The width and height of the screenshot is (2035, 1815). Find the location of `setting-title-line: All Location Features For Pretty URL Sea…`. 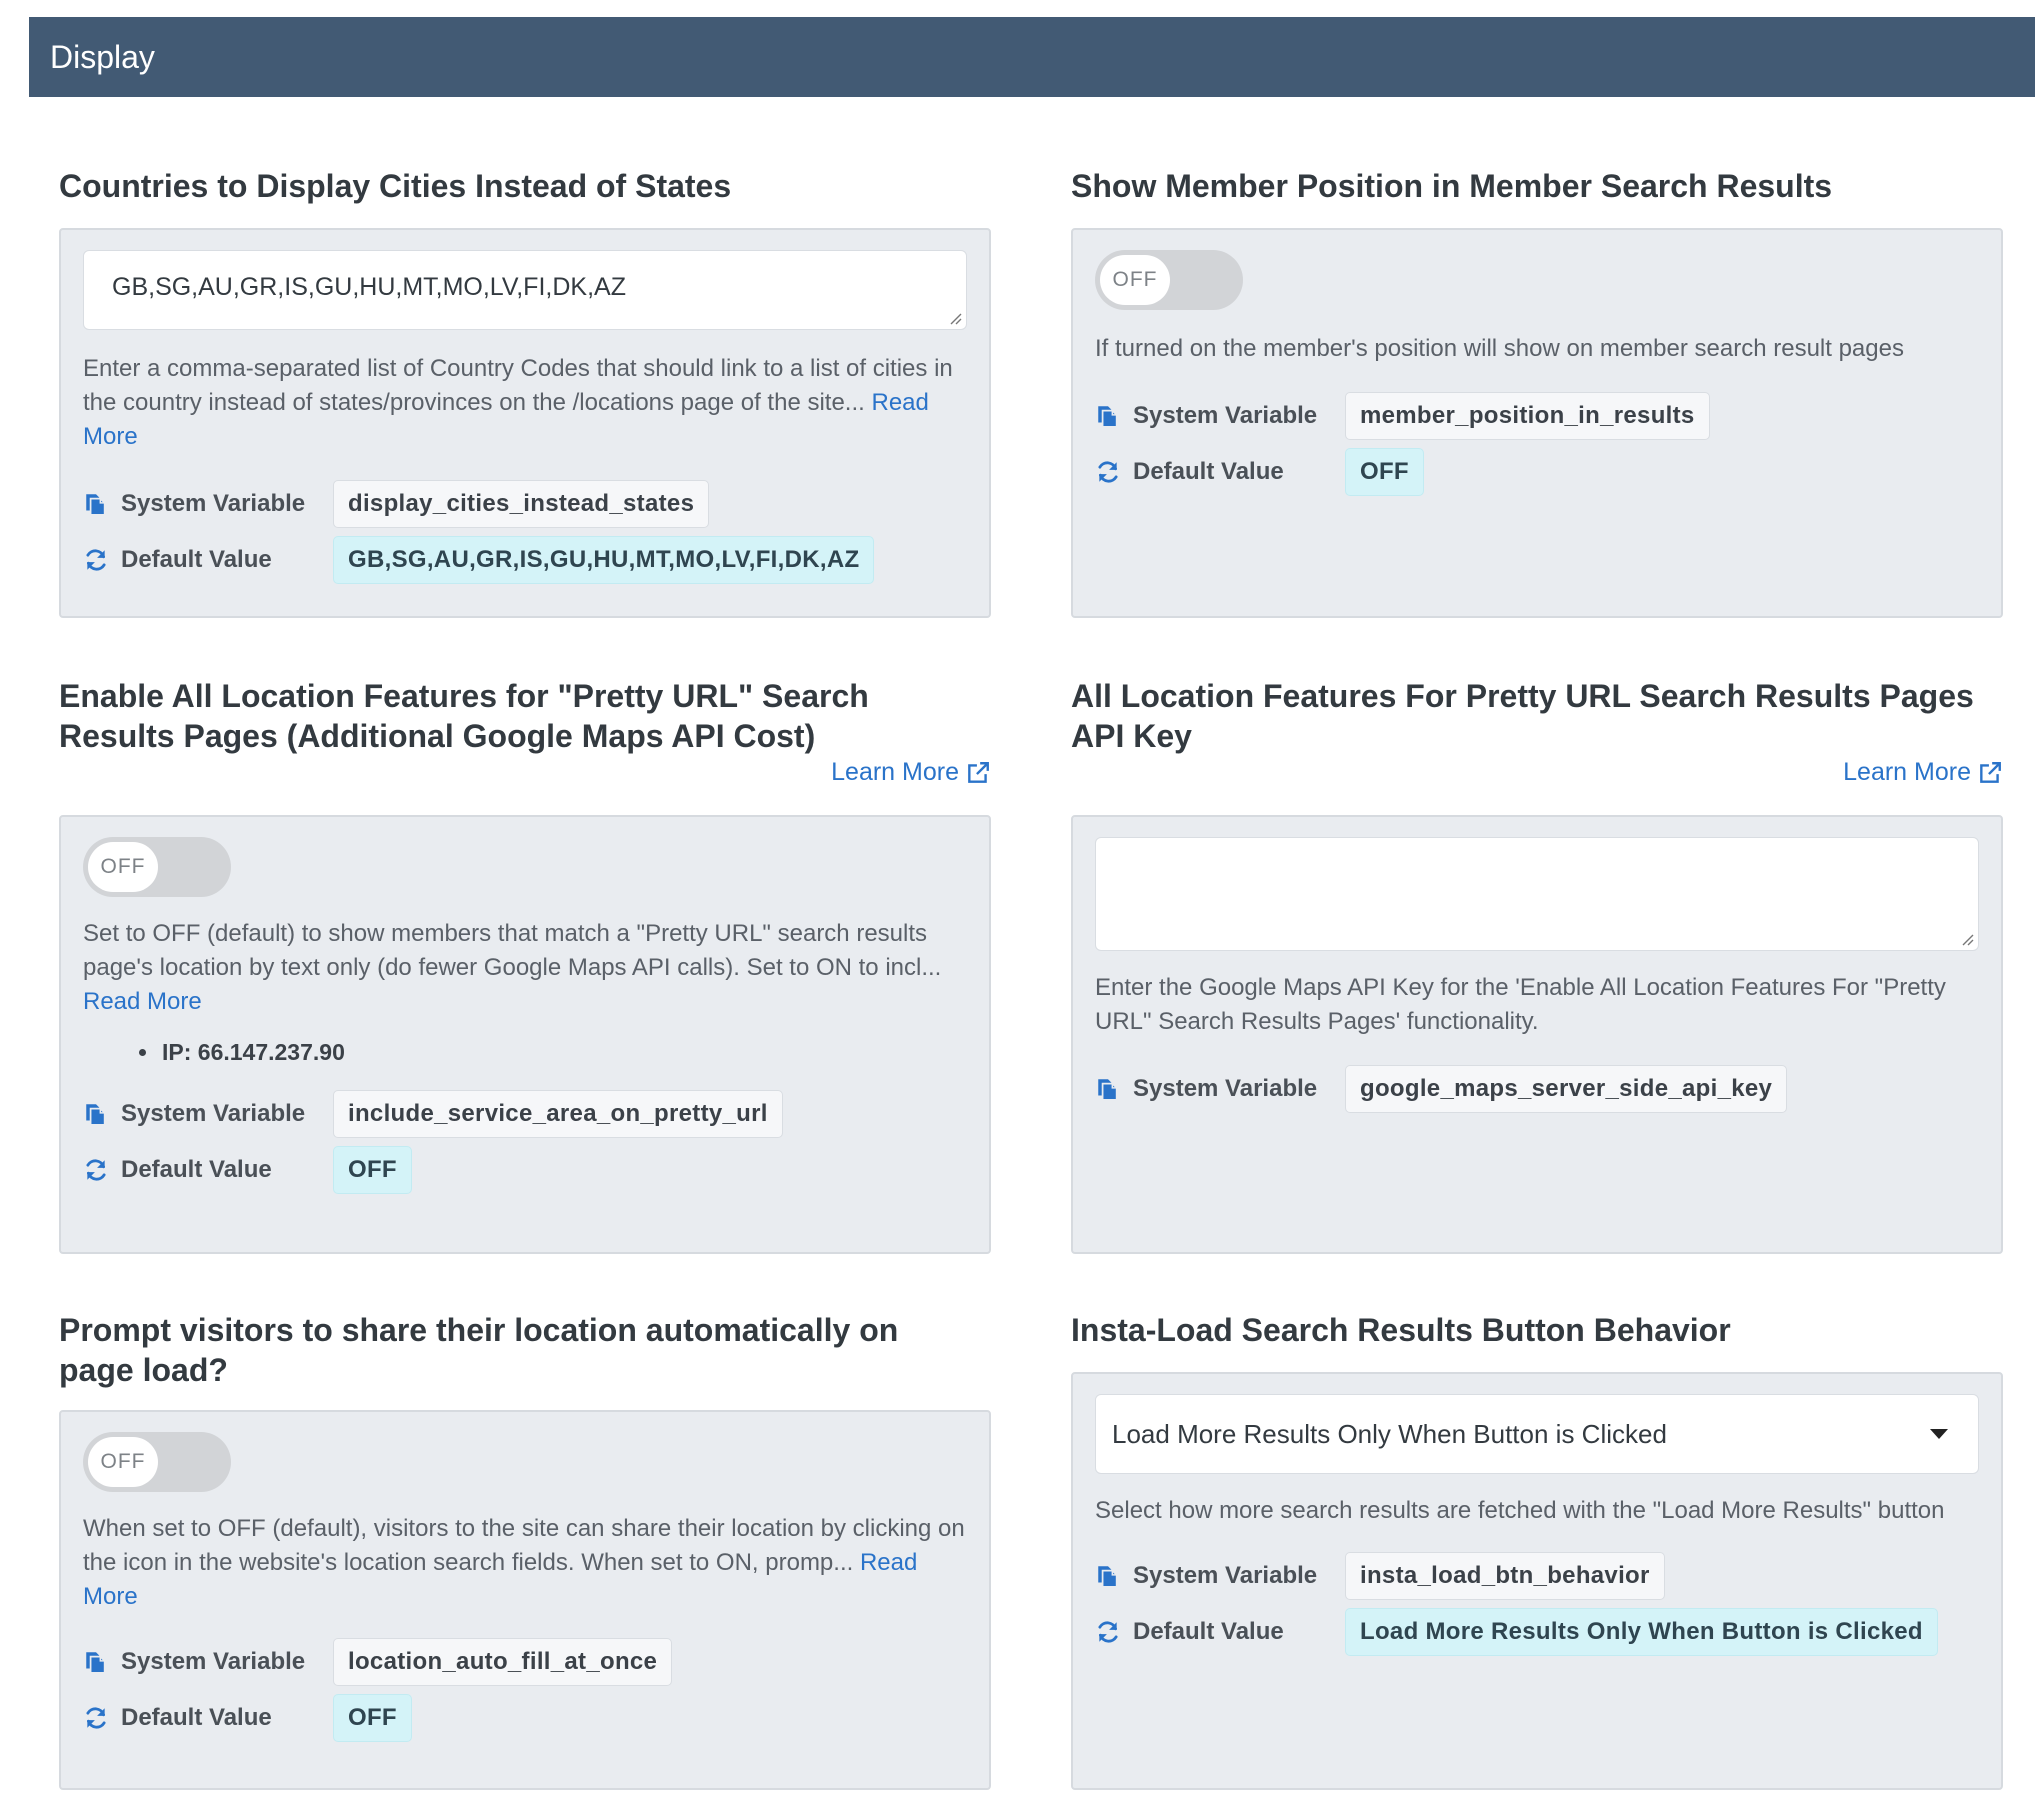

setting-title-line: All Location Features For Pretty URL Sea… is located at coordinates (1522, 696).